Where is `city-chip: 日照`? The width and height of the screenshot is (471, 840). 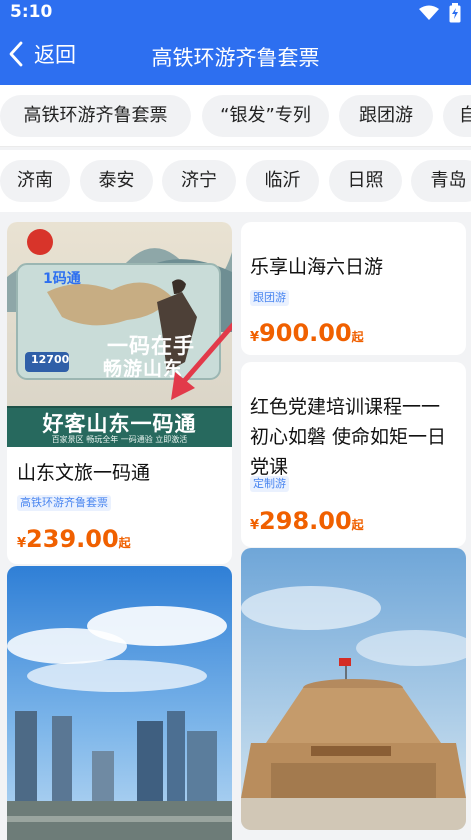 city-chip: 日照 is located at coordinates (365, 181).